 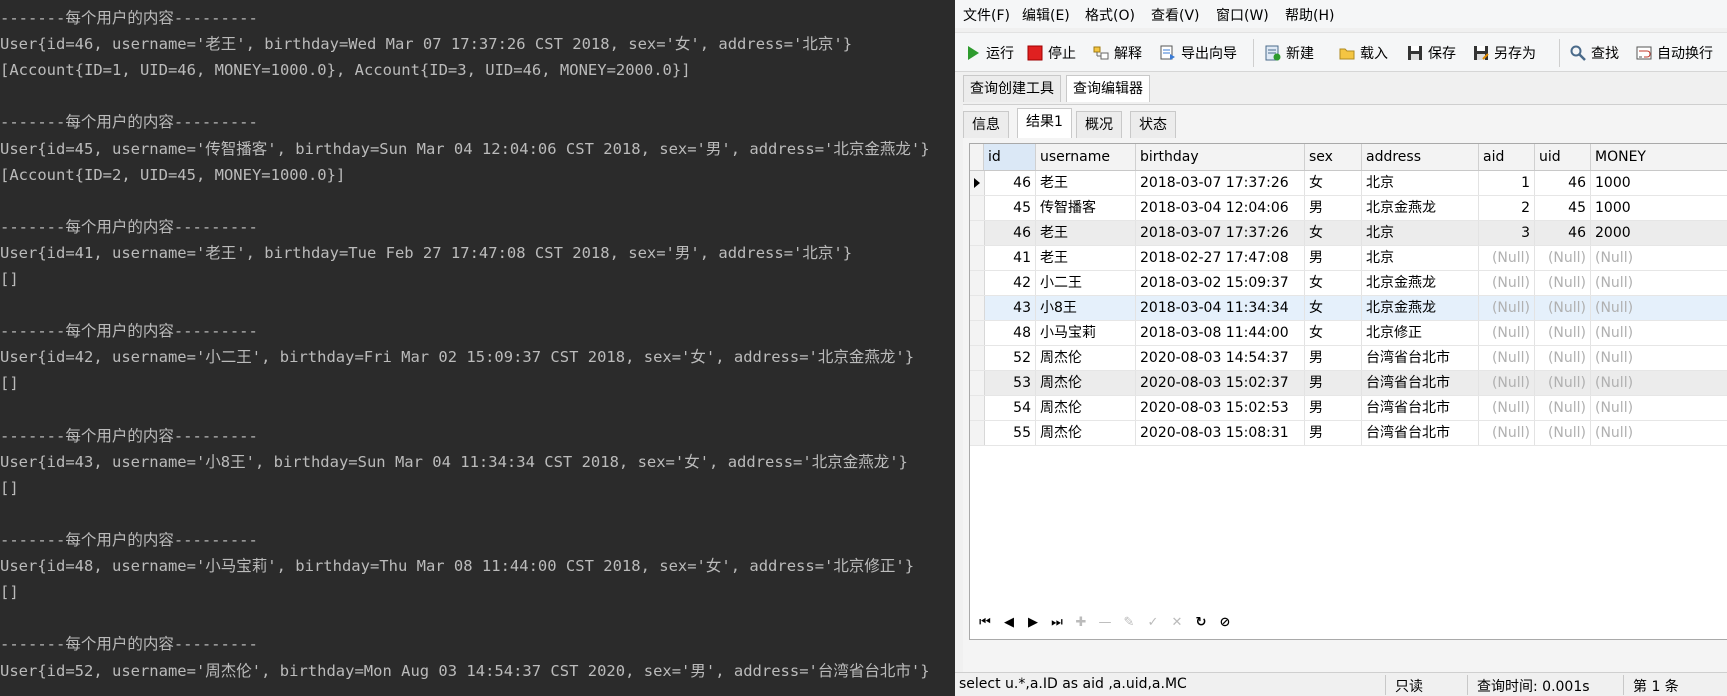 What do you see at coordinates (1431, 53) in the screenshot?
I see `save-button: 保存` at bounding box center [1431, 53].